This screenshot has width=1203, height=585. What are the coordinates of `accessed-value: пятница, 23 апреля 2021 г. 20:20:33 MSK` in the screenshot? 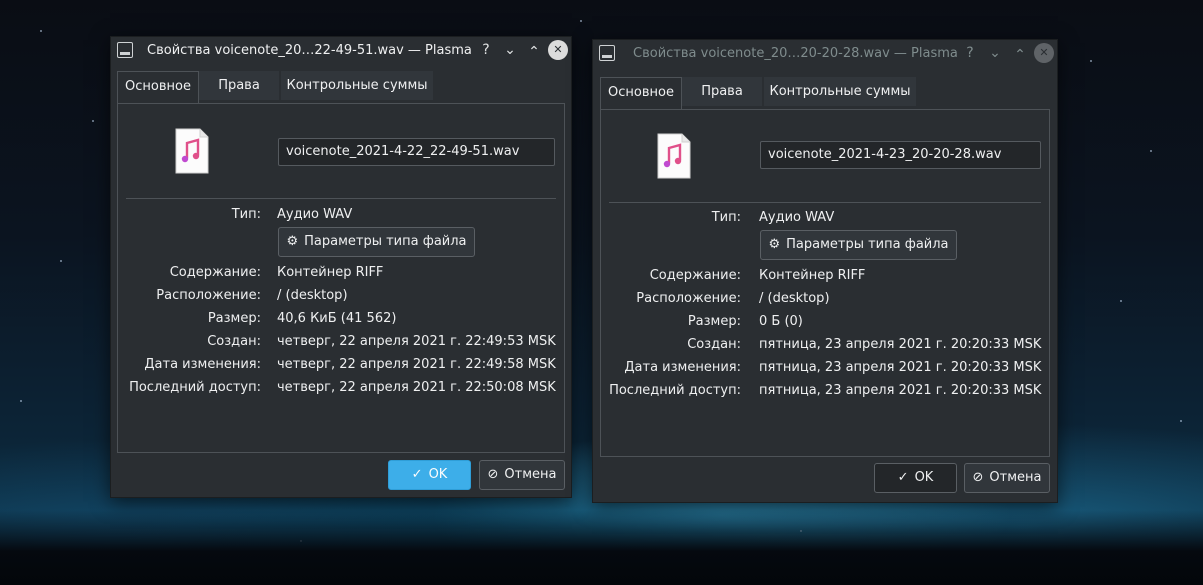 It's located at (900, 390).